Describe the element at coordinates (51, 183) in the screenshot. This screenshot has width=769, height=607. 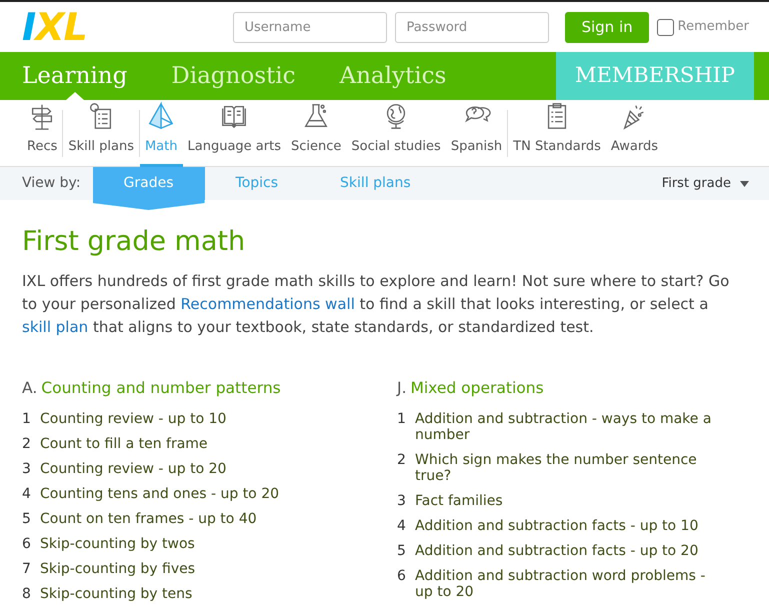
I see `view-by-label: View by:` at that location.